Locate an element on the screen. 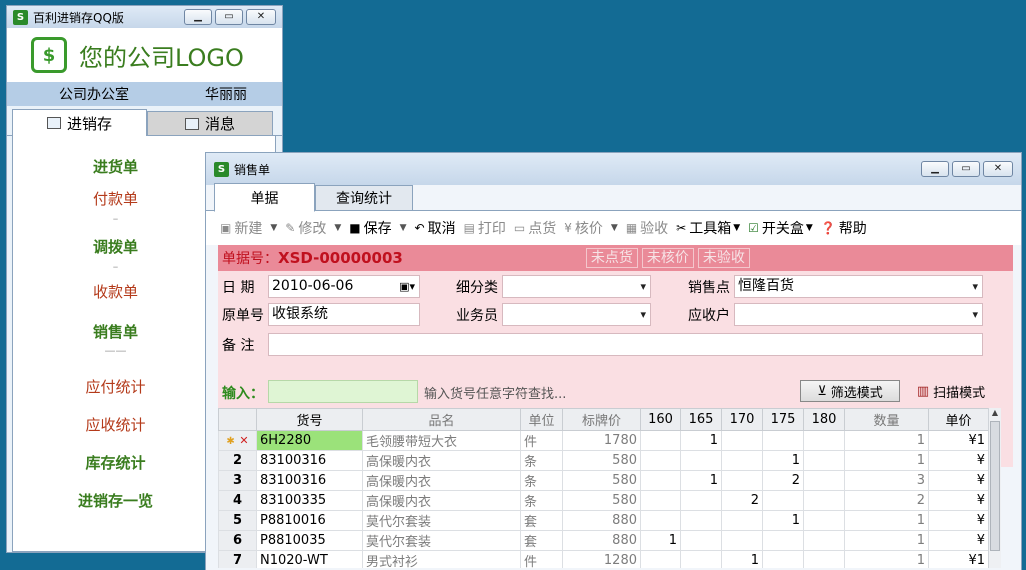  scan-mode-button: ▥ 扫描模式 is located at coordinates (951, 391).